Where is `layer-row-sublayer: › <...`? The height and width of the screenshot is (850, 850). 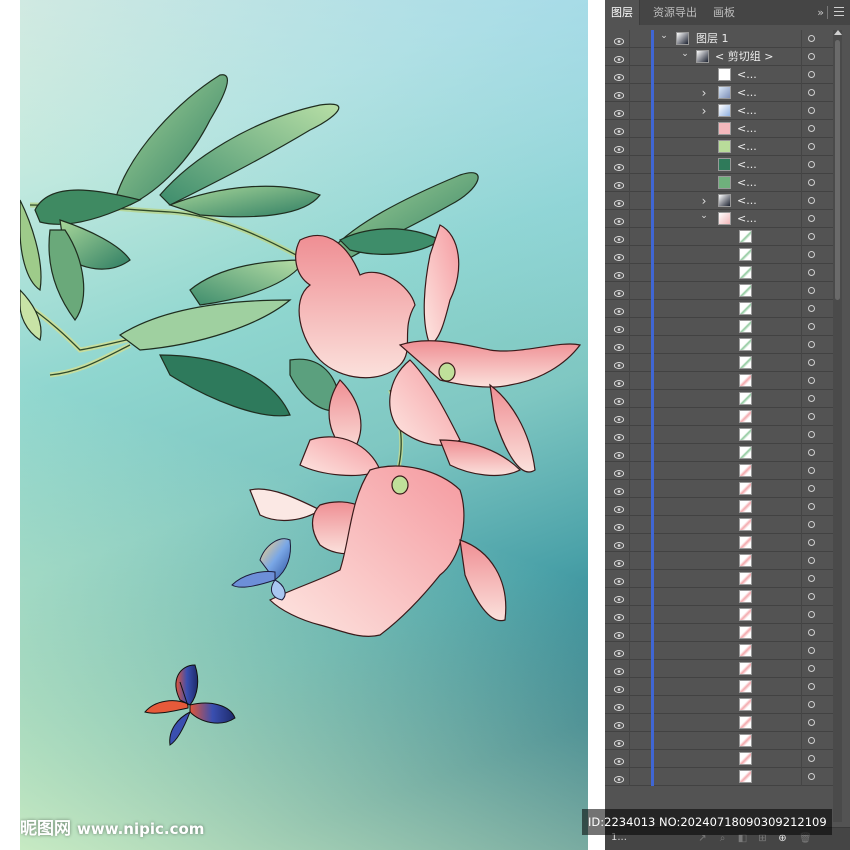 layer-row-sublayer: › <... is located at coordinates (719, 111).